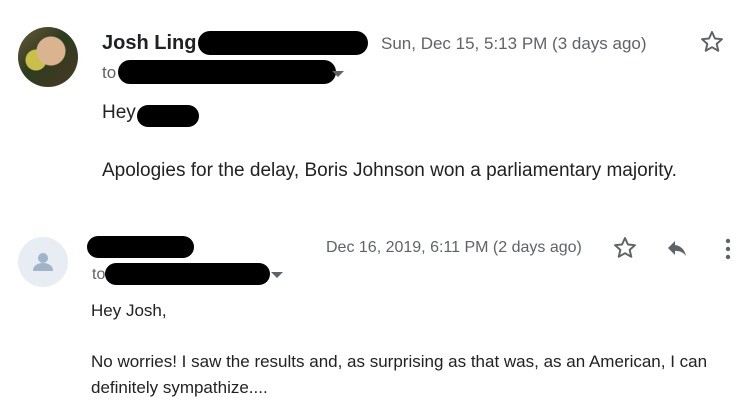  I want to click on person-icon, so click(43, 262).